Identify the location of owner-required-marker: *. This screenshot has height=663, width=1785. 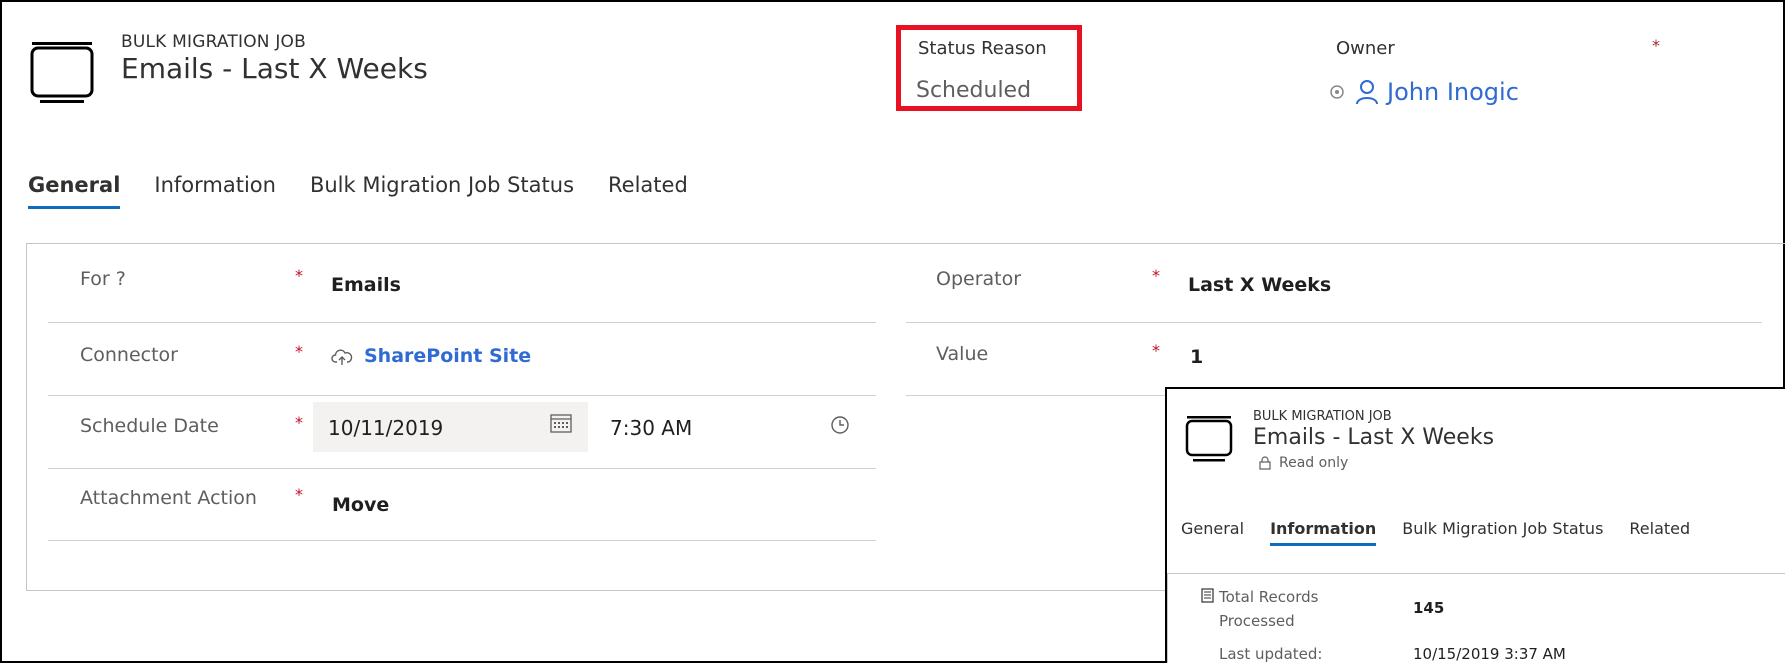
(1656, 45).